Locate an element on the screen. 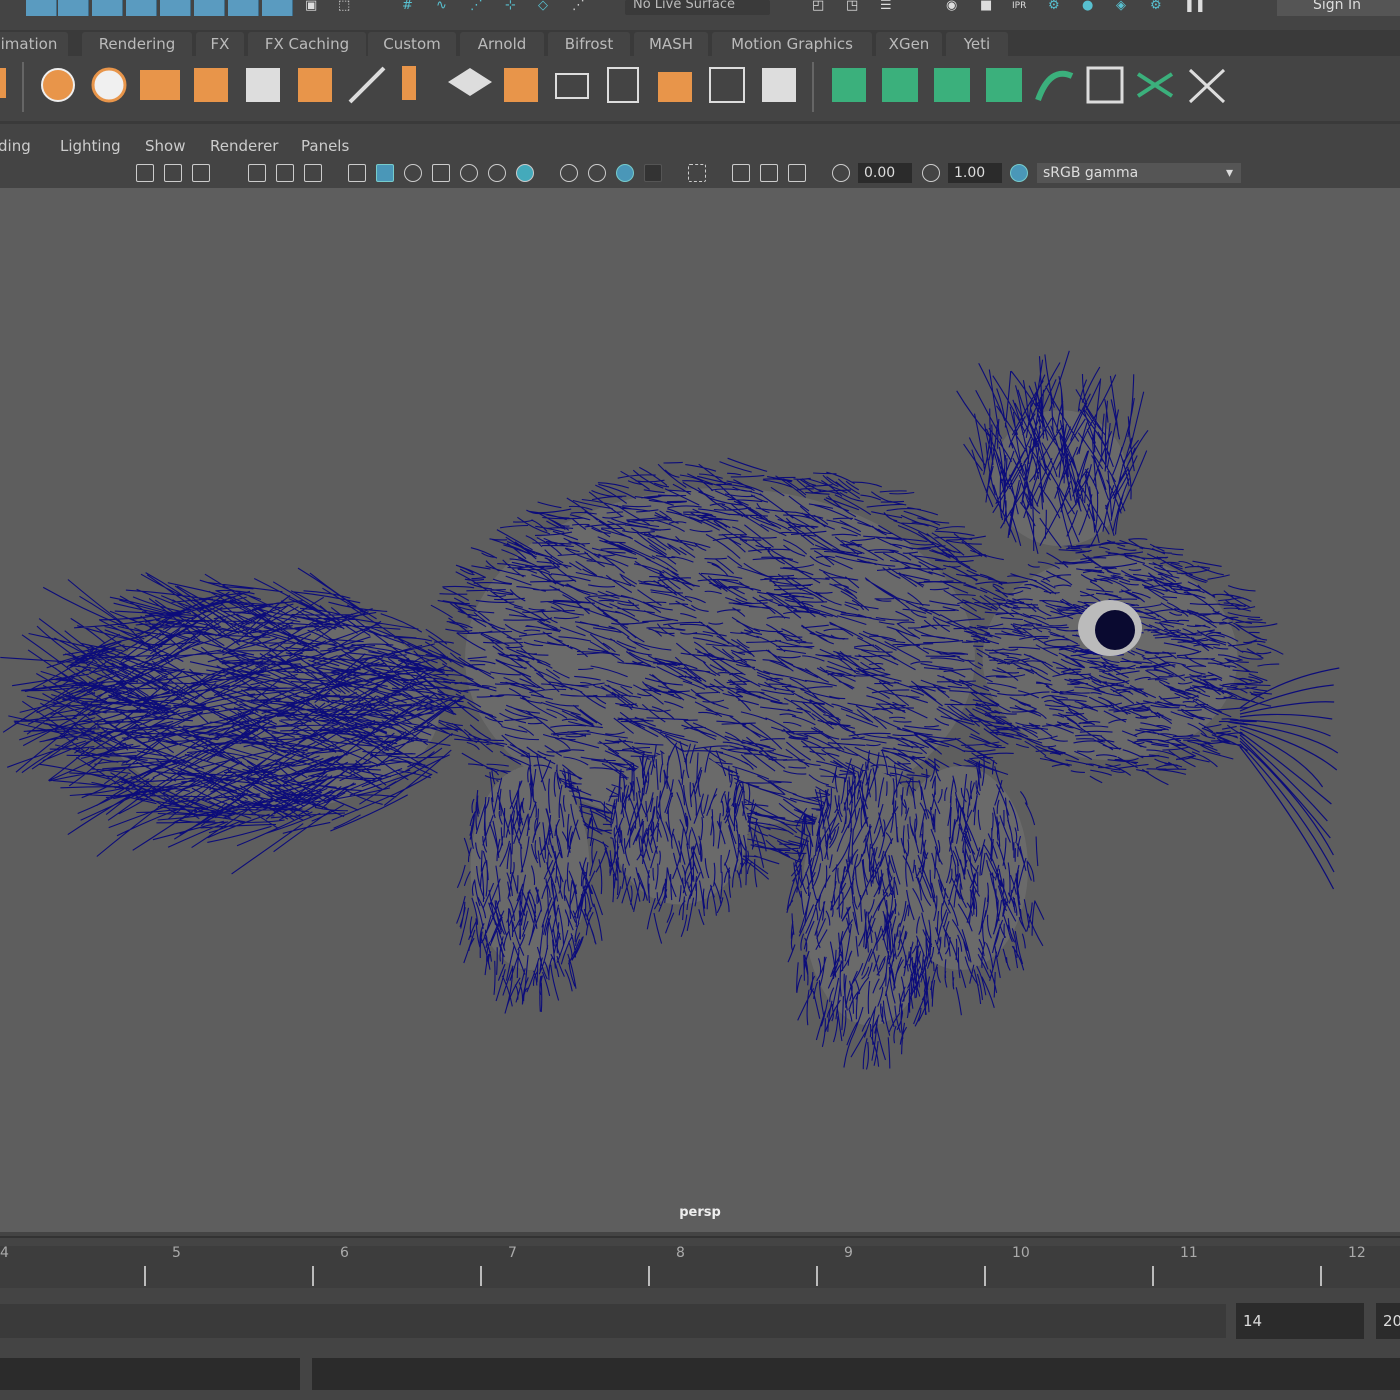 The width and height of the screenshot is (1400, 1400). xgen-map-icon is located at coordinates (1105, 85).